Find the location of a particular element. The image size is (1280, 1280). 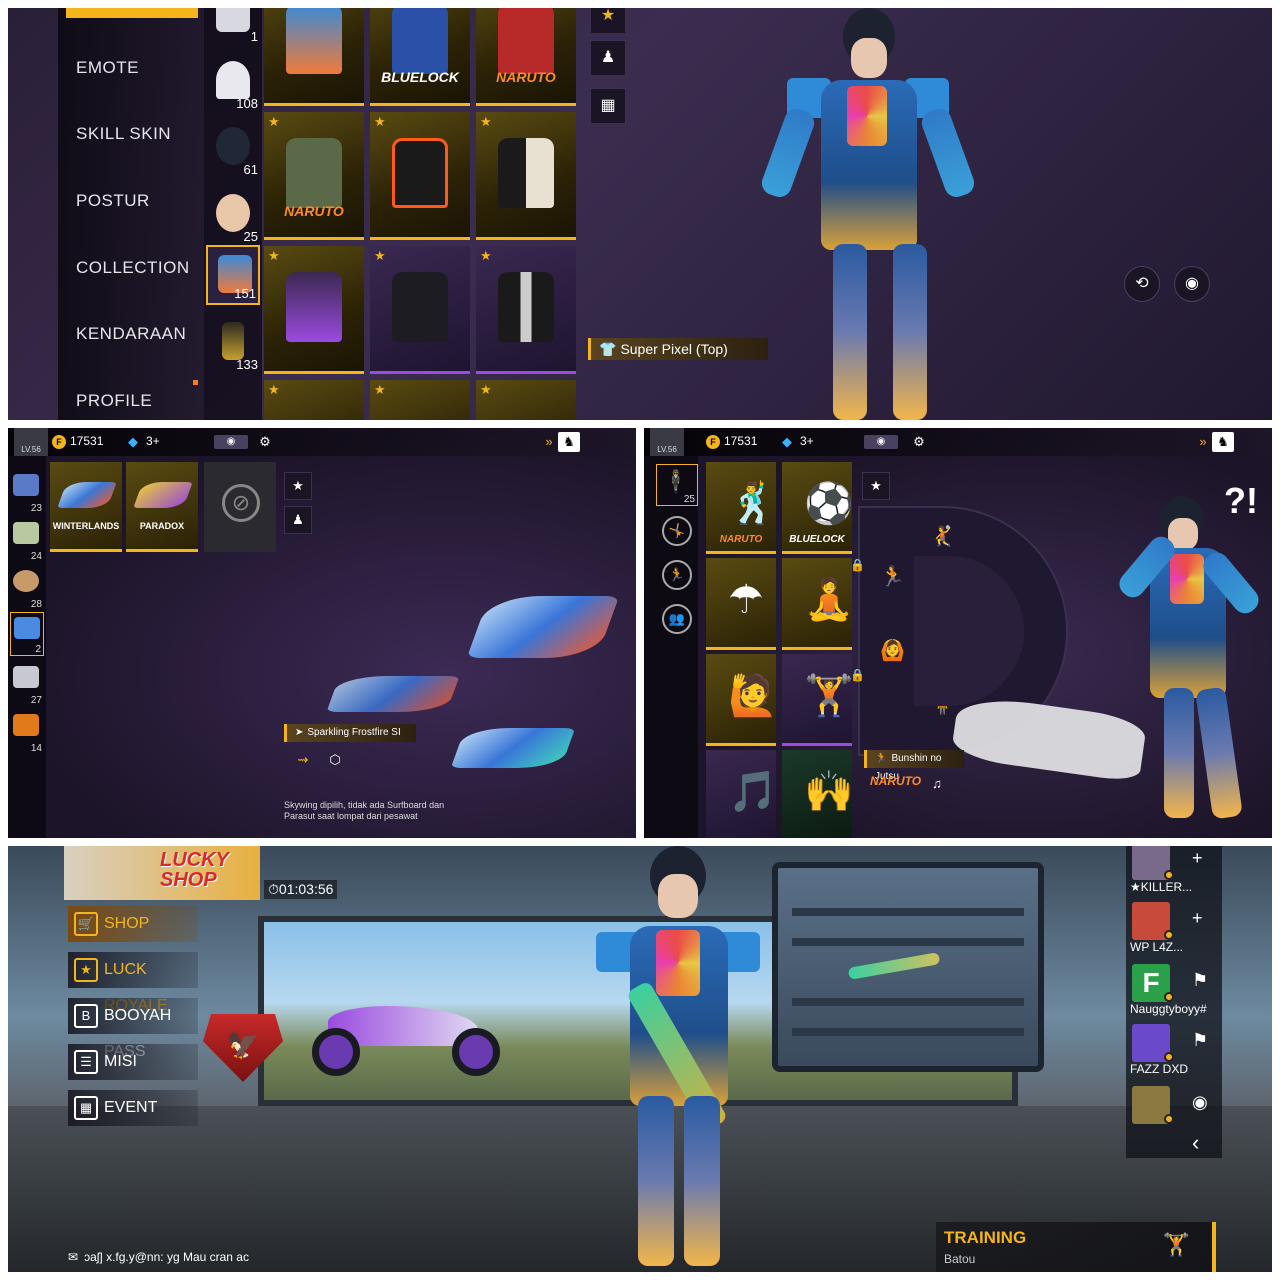

none-icon: ⊘ is located at coordinates (241, 503).